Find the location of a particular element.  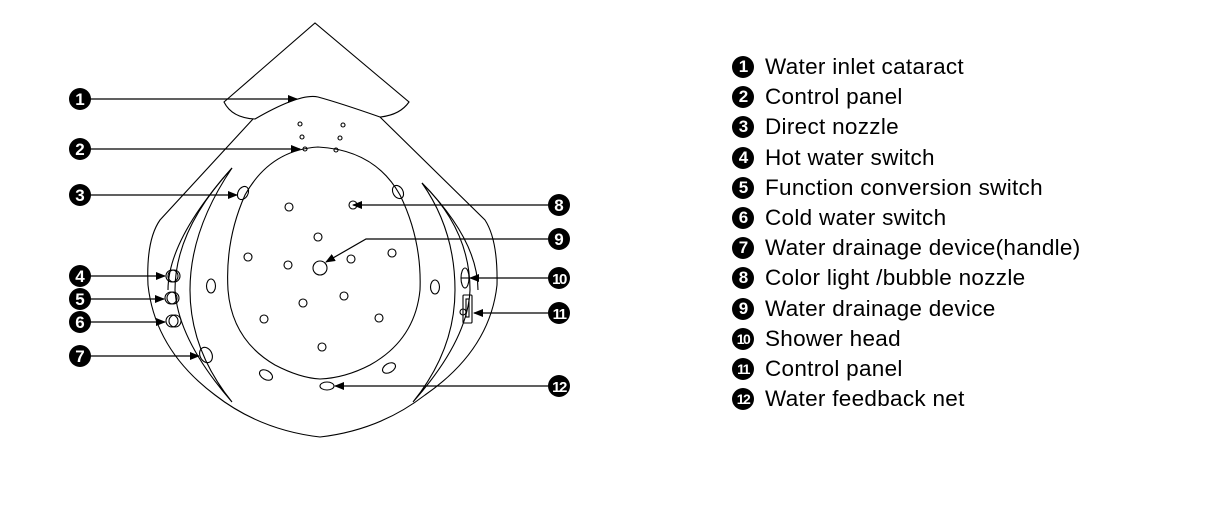

callout-badge-10: 10 is located at coordinates (559, 278).